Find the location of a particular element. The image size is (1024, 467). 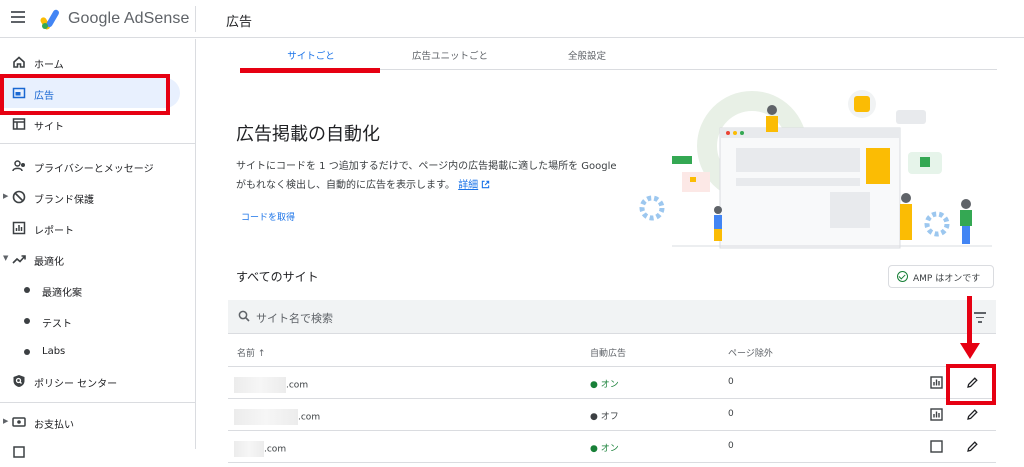

auto-ads-illustration is located at coordinates (815, 169).